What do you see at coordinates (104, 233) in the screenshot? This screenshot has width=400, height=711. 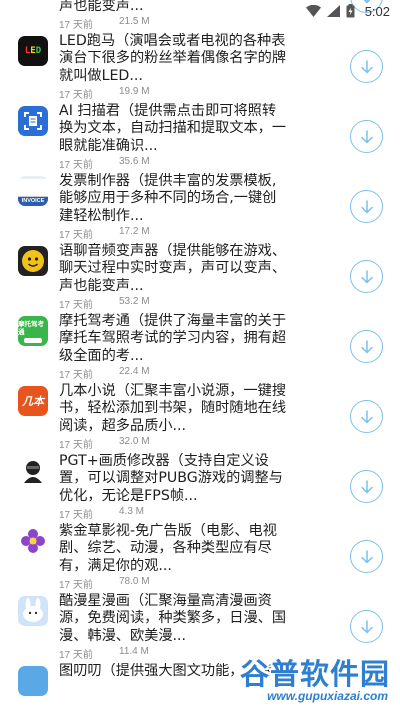 I see `app-meta: 17 天前 17.2 M` at bounding box center [104, 233].